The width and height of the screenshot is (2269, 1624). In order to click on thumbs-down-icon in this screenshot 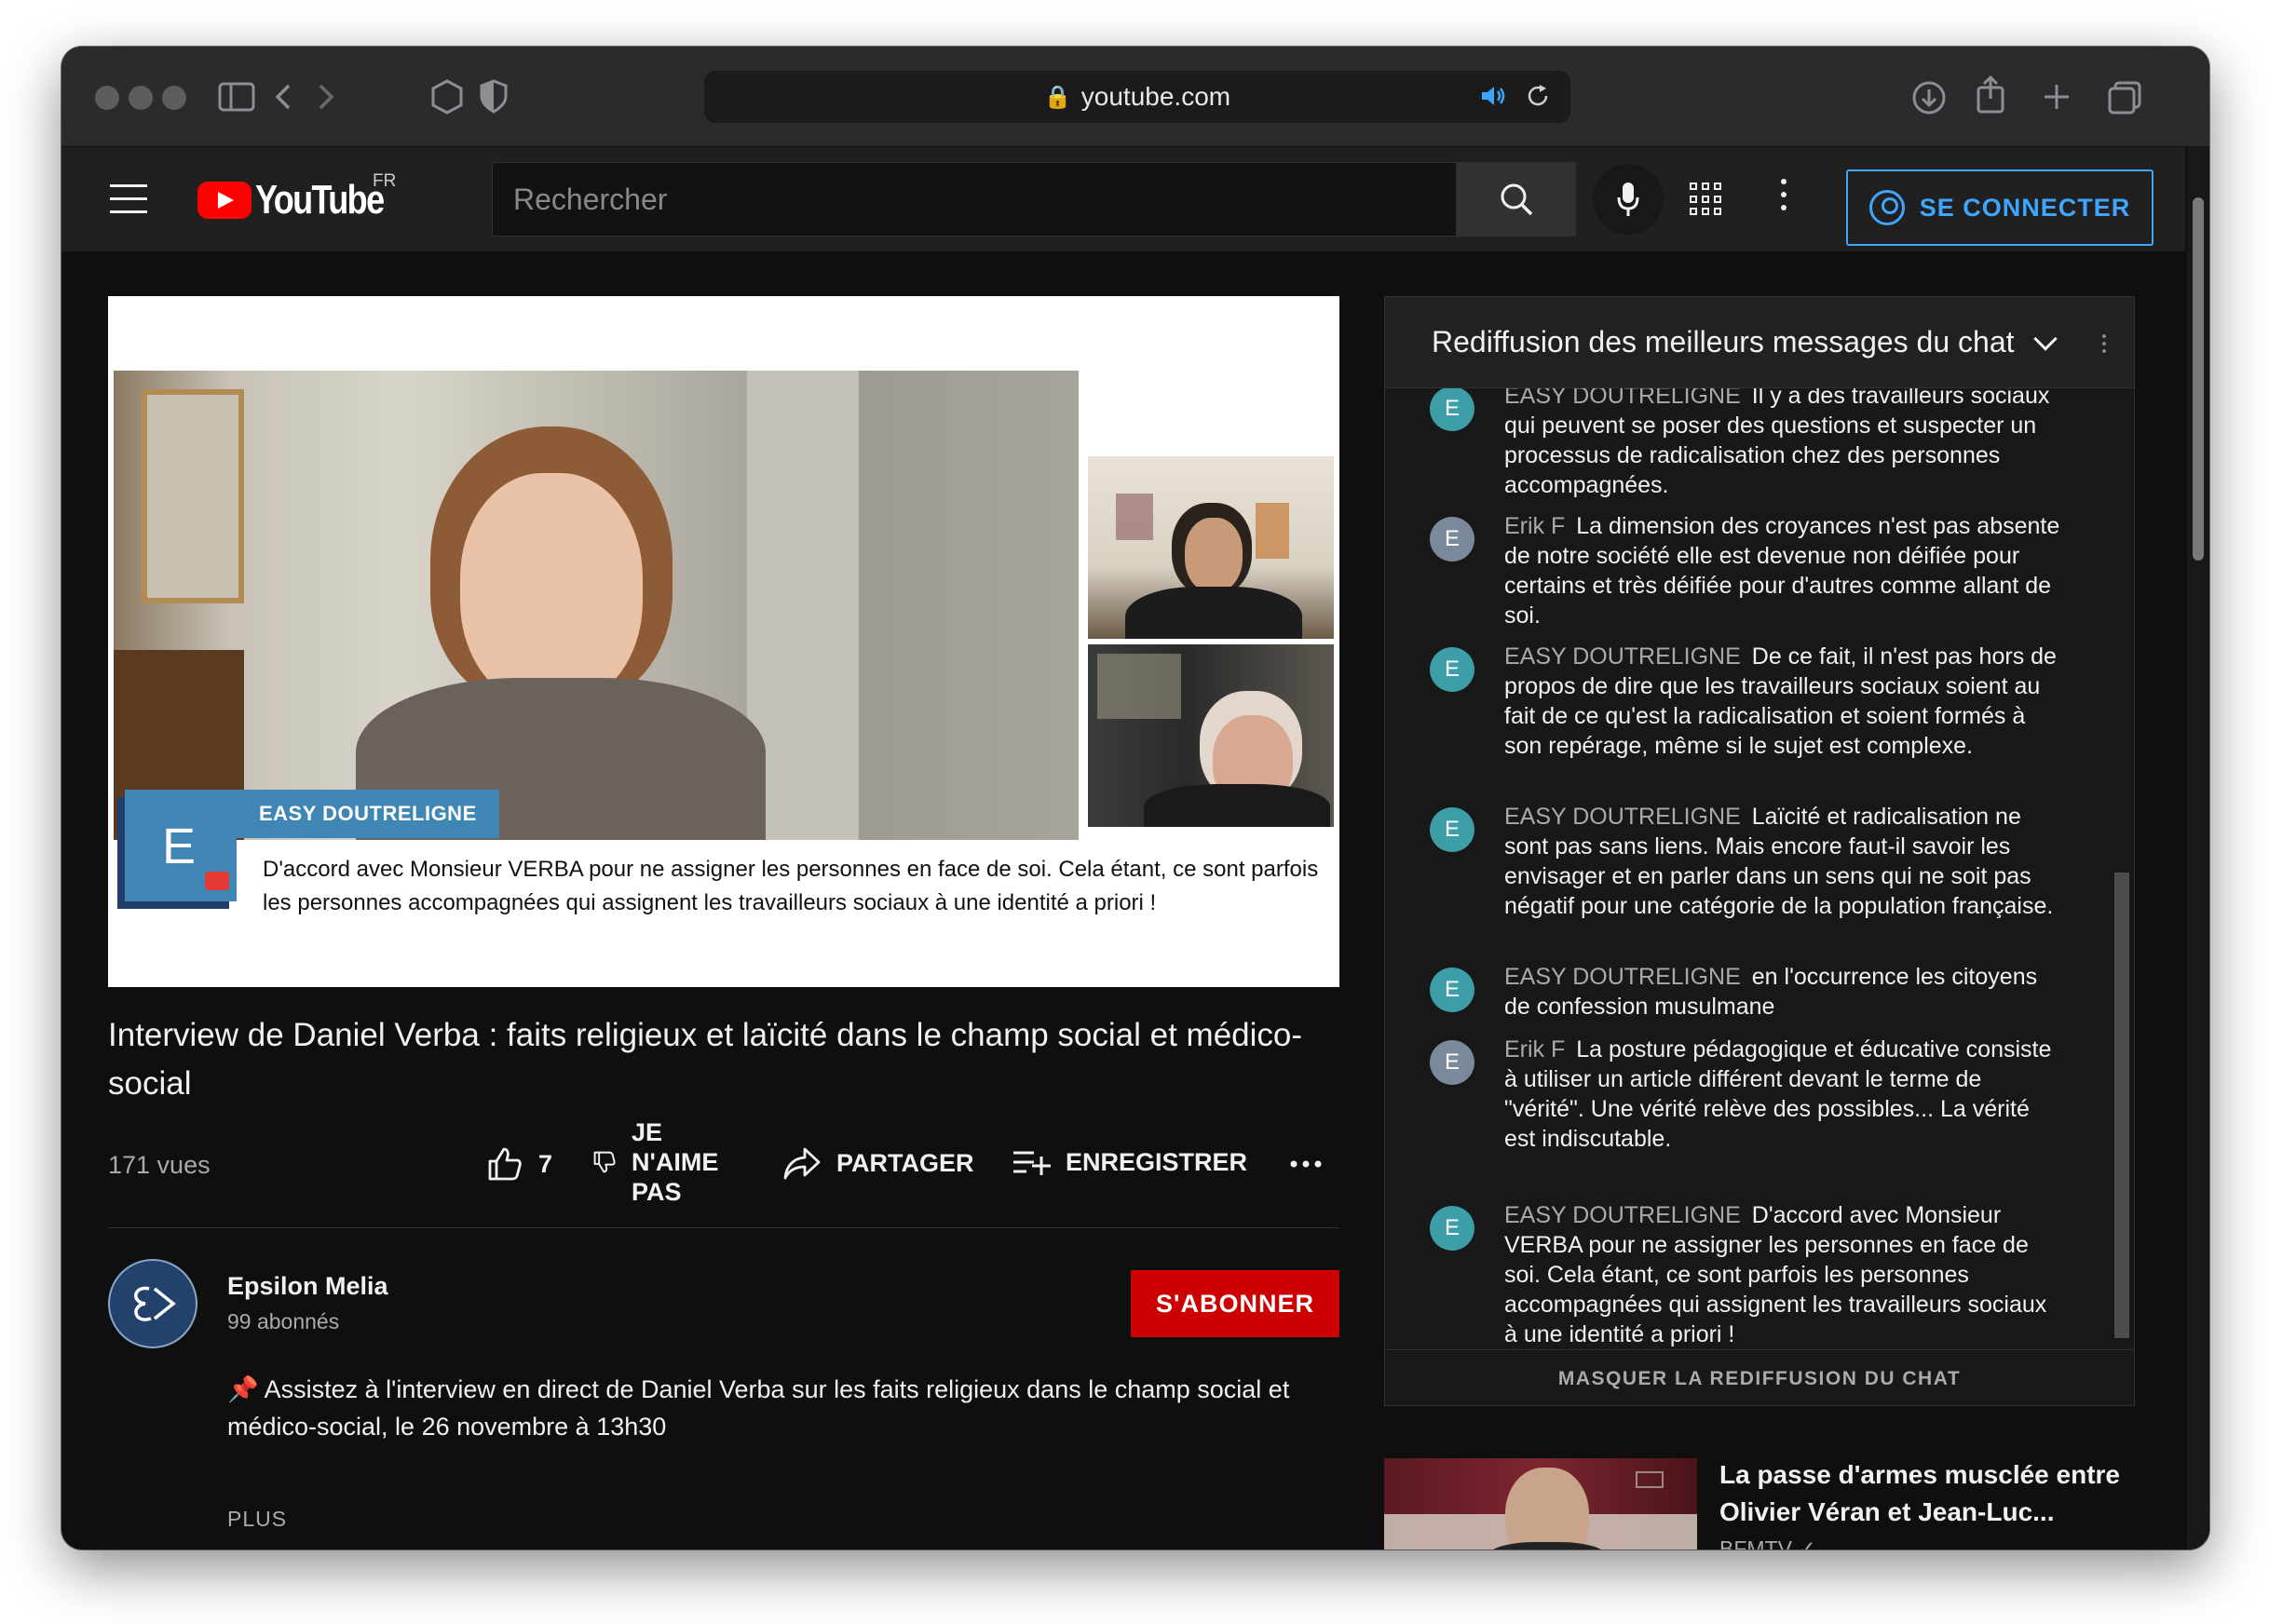, I will do `click(604, 1162)`.